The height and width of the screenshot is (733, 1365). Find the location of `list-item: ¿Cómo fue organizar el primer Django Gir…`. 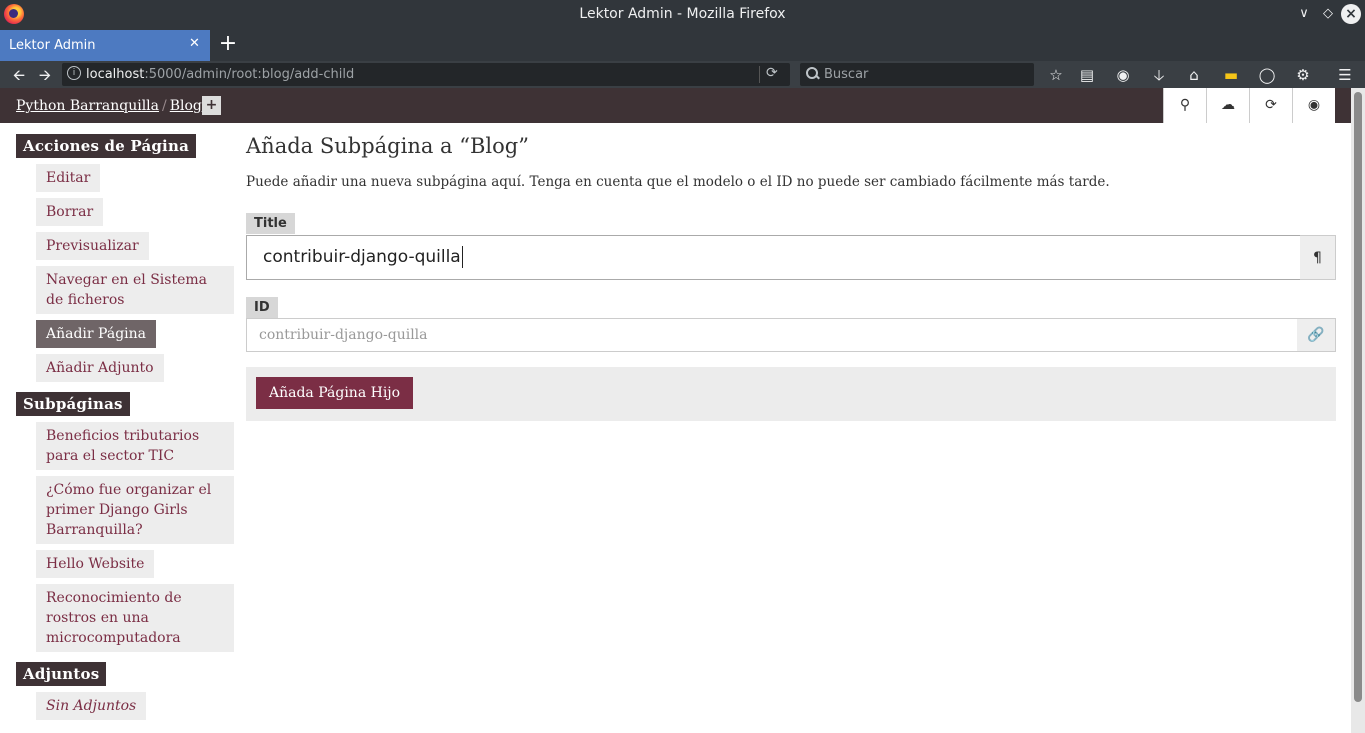

list-item: ¿Cómo fue organizar el primer Django Gir… is located at coordinates (135, 510).